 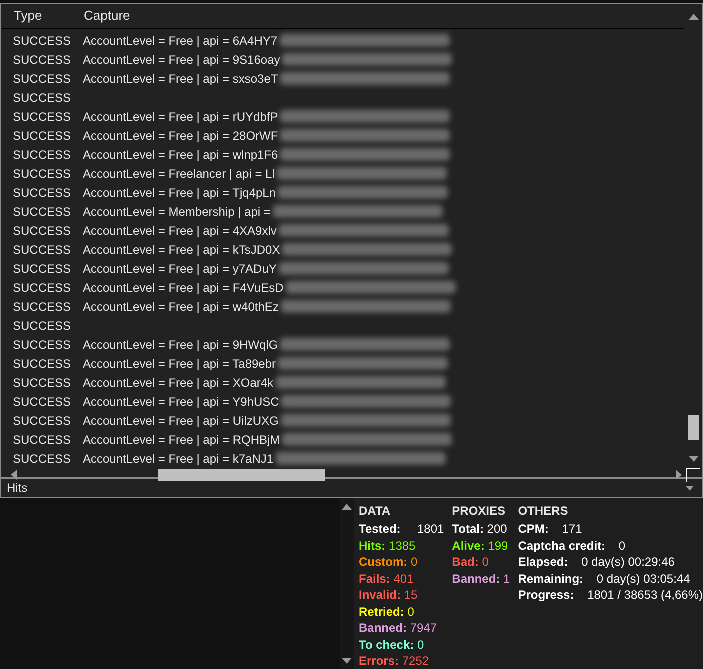 I want to click on filter-dropdown: Hits, so click(x=351, y=488).